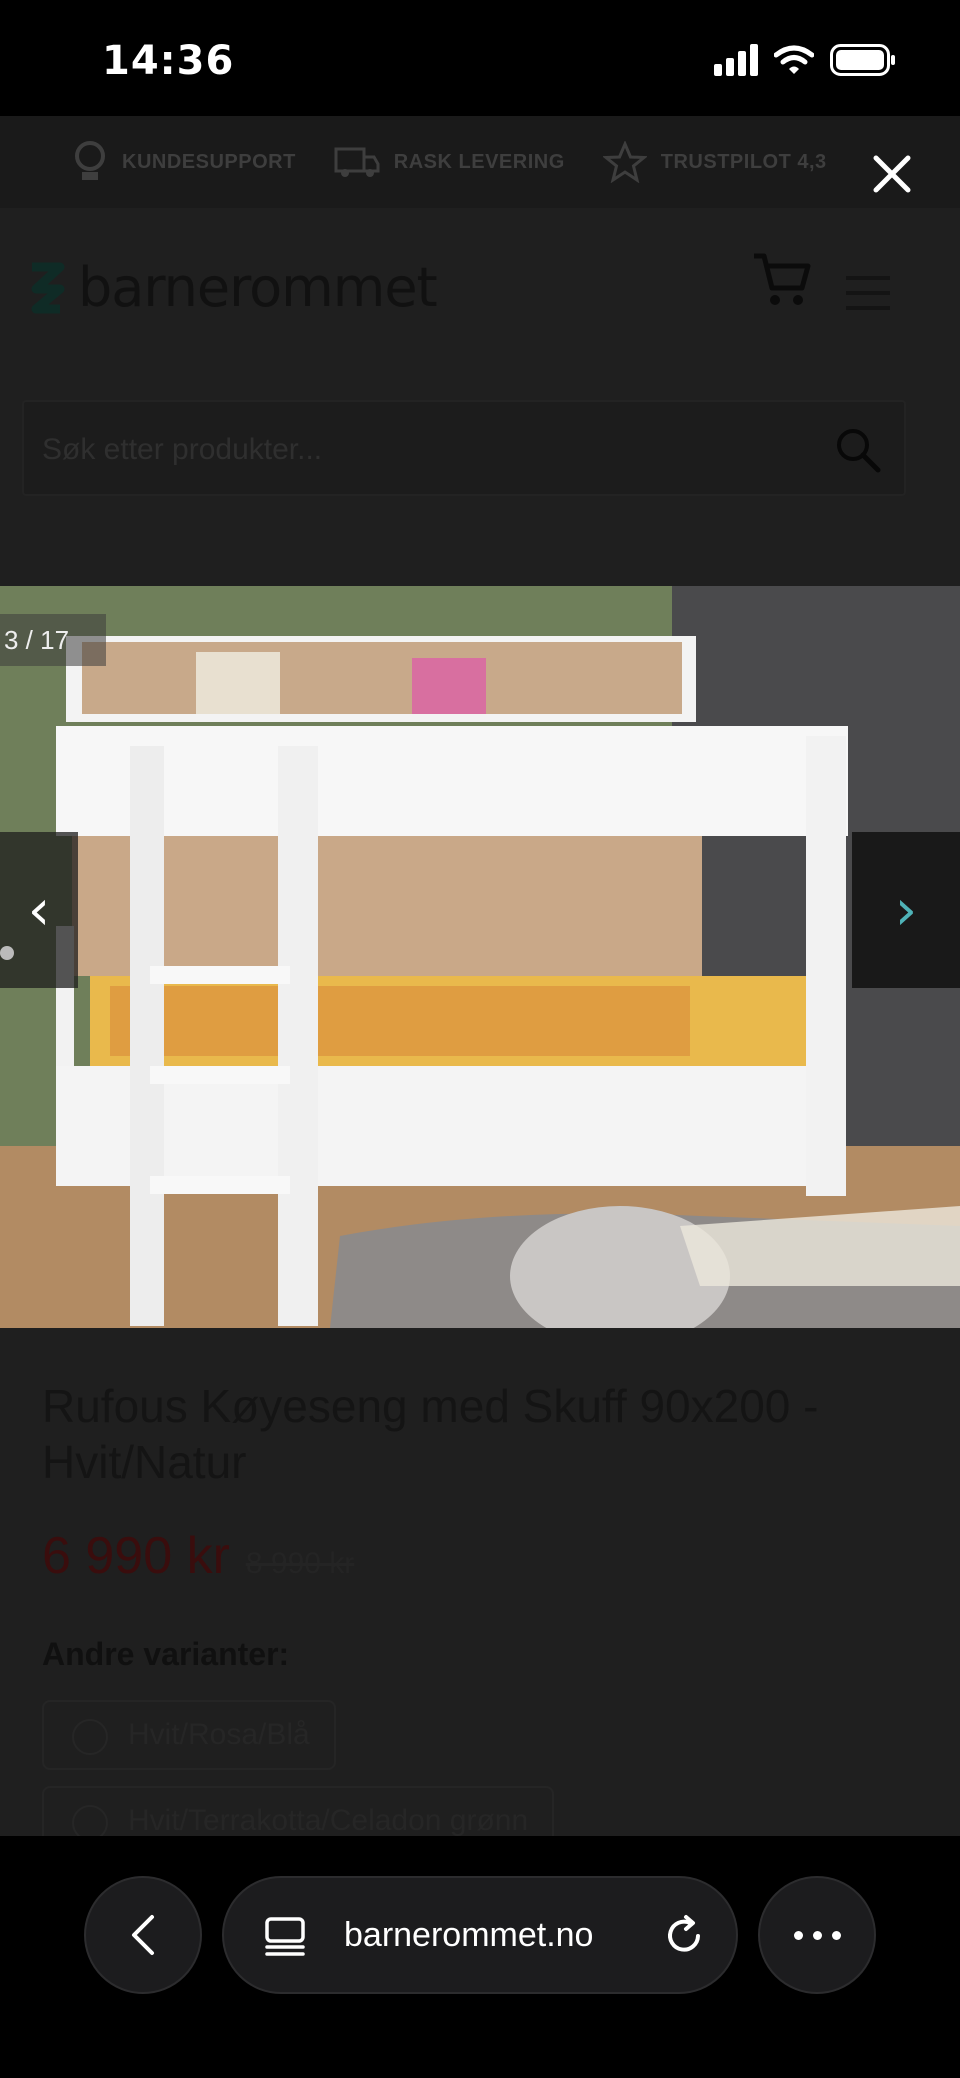 Image resolution: width=960 pixels, height=2078 pixels. What do you see at coordinates (300, 1563) in the screenshot?
I see `product-old-price: 8 990 kr` at bounding box center [300, 1563].